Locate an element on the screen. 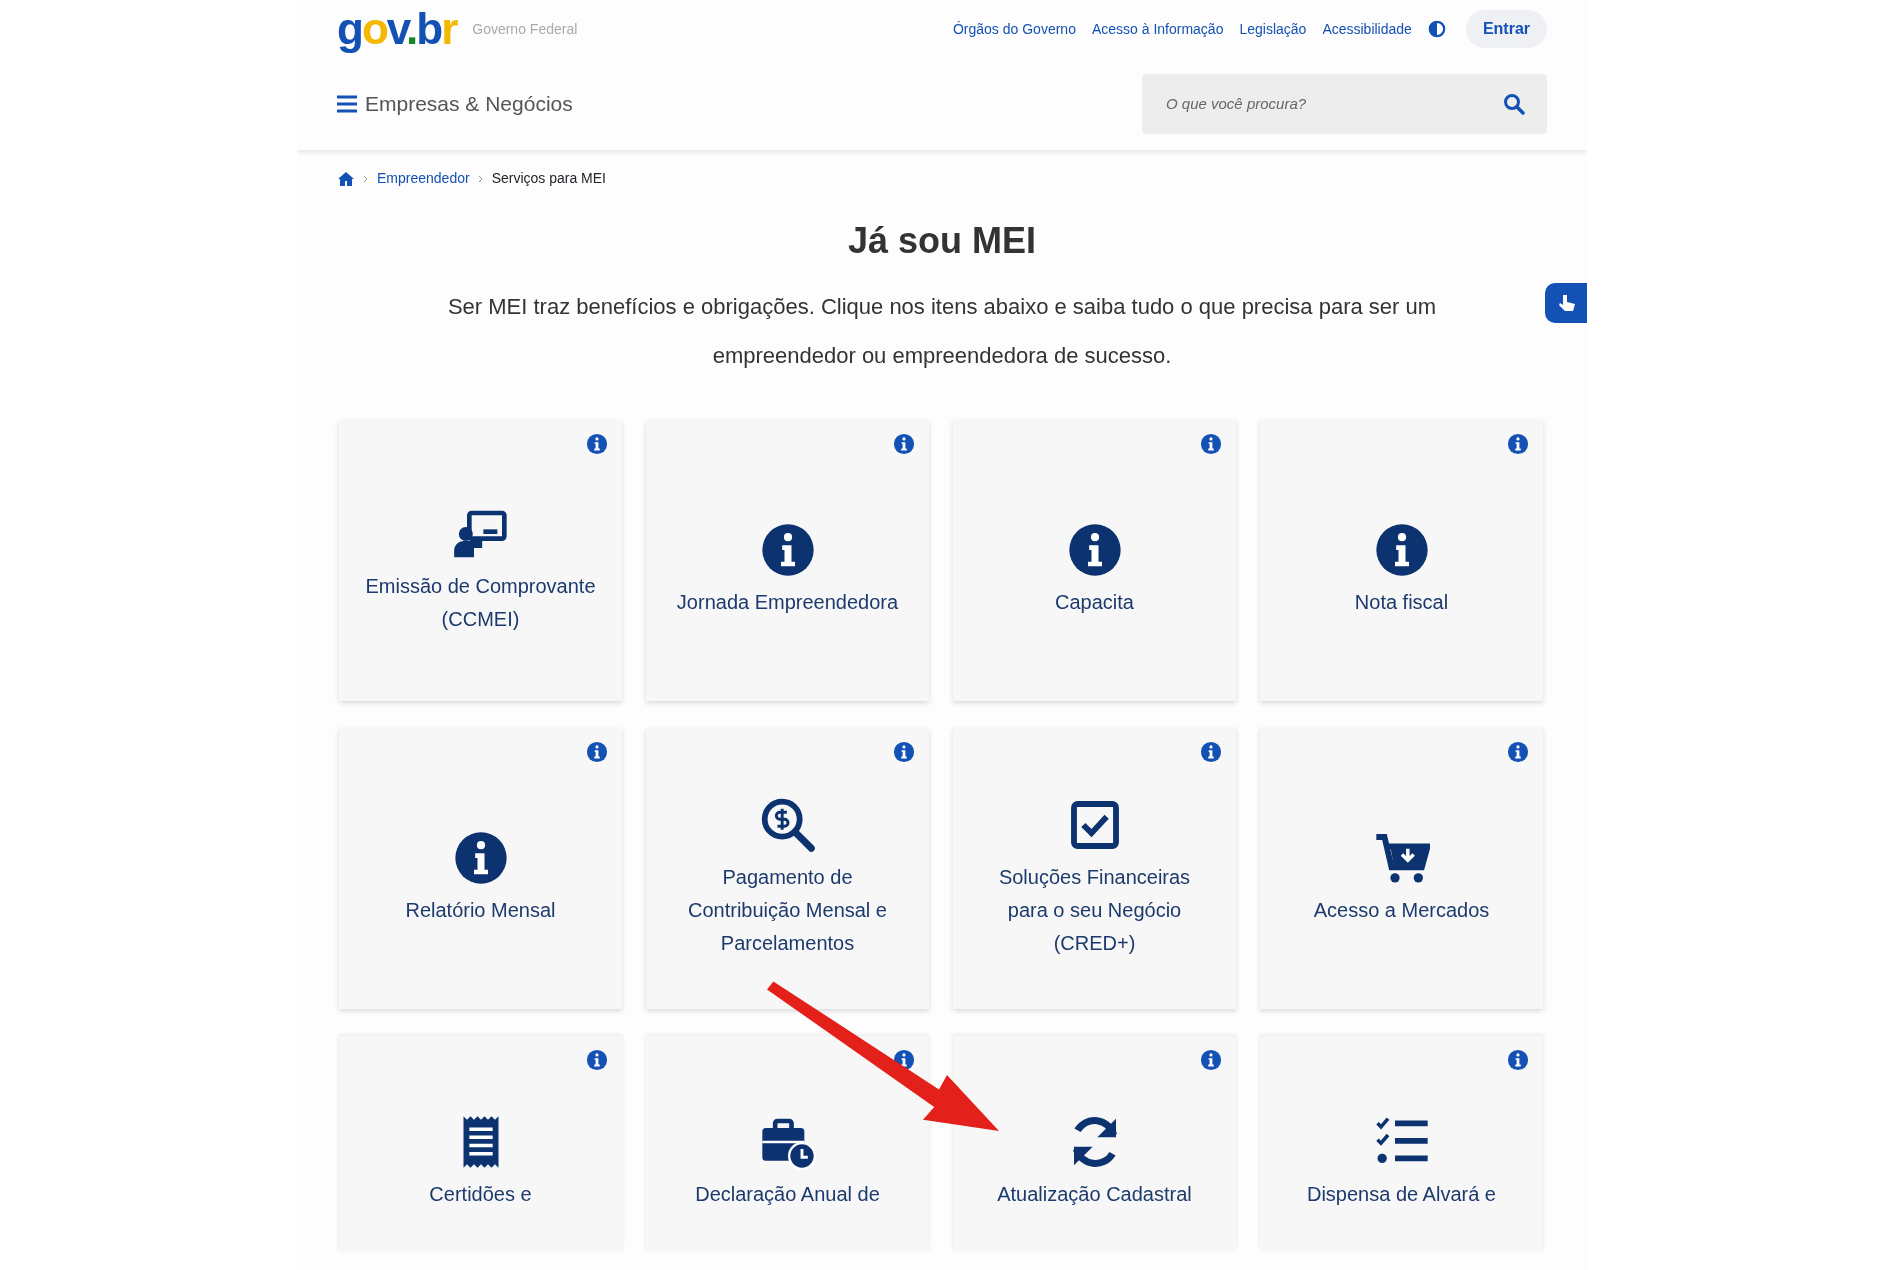 This screenshot has height=1270, width=1884. magnifier-dollar-icon is located at coordinates (787, 825).